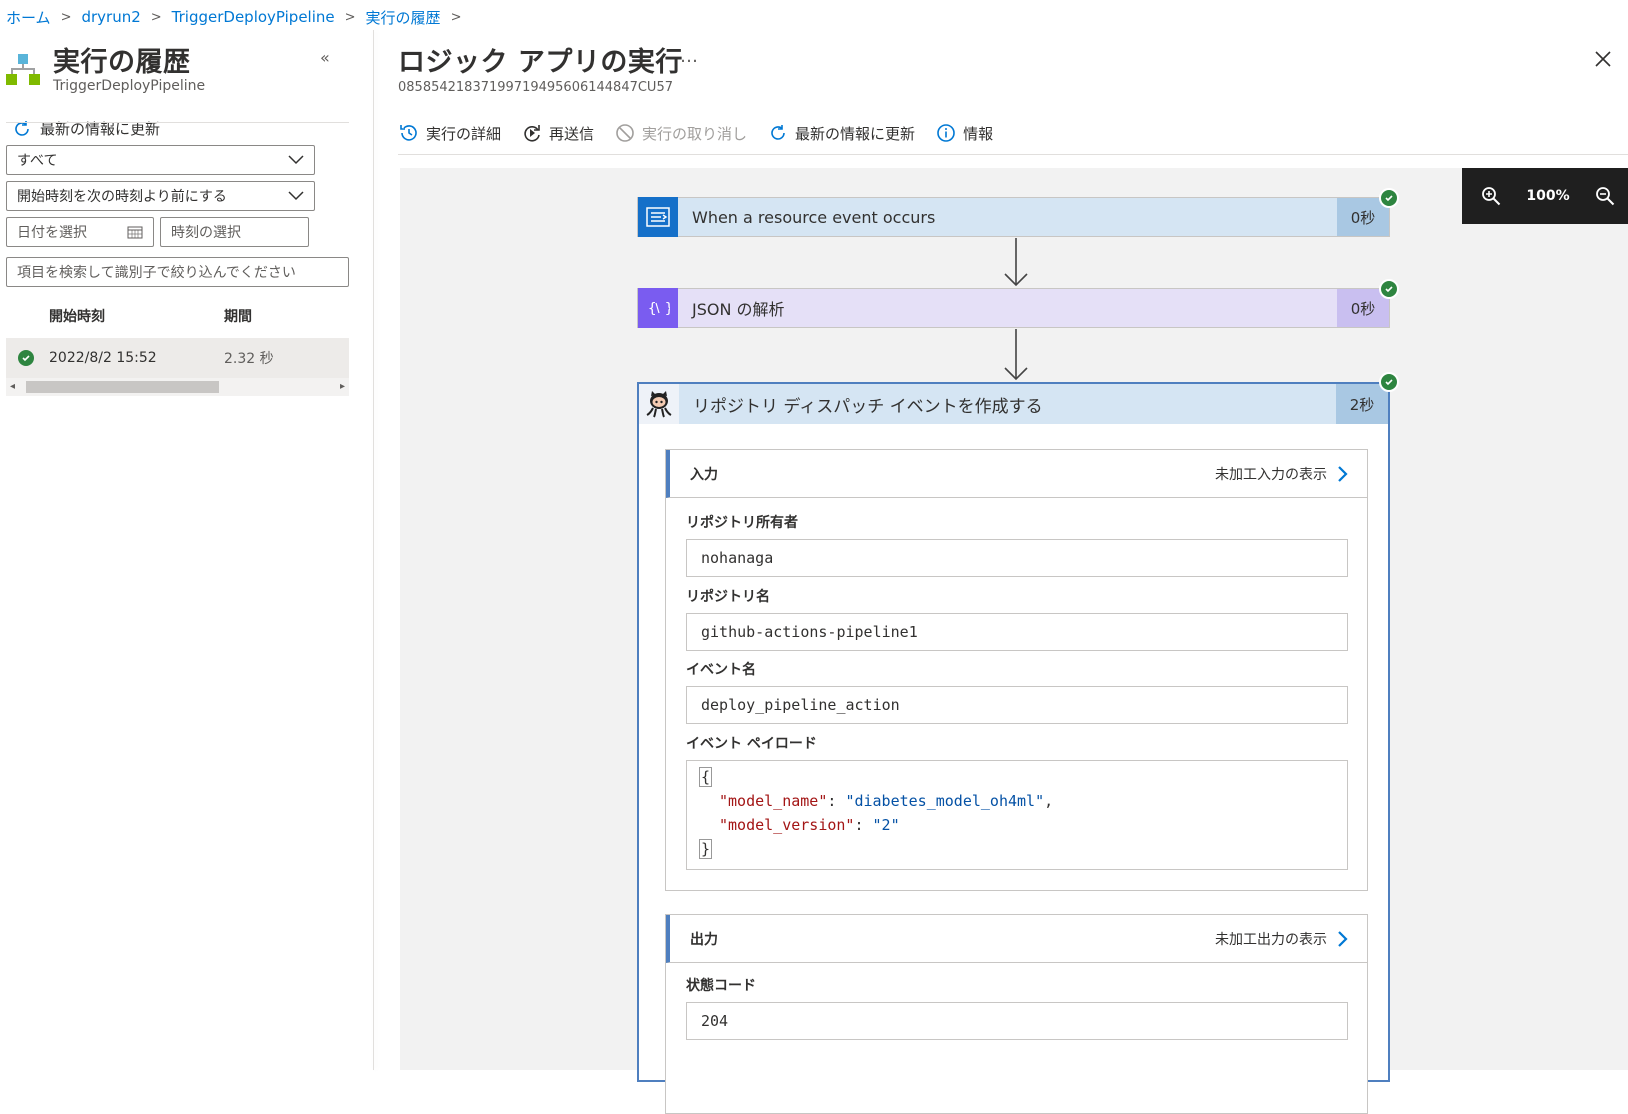 Image resolution: width=1628 pixels, height=1114 pixels. Describe the element at coordinates (122, 197) in the screenshot. I see `time-mode-value: 開始時刻を次の時刻より前にする` at that location.